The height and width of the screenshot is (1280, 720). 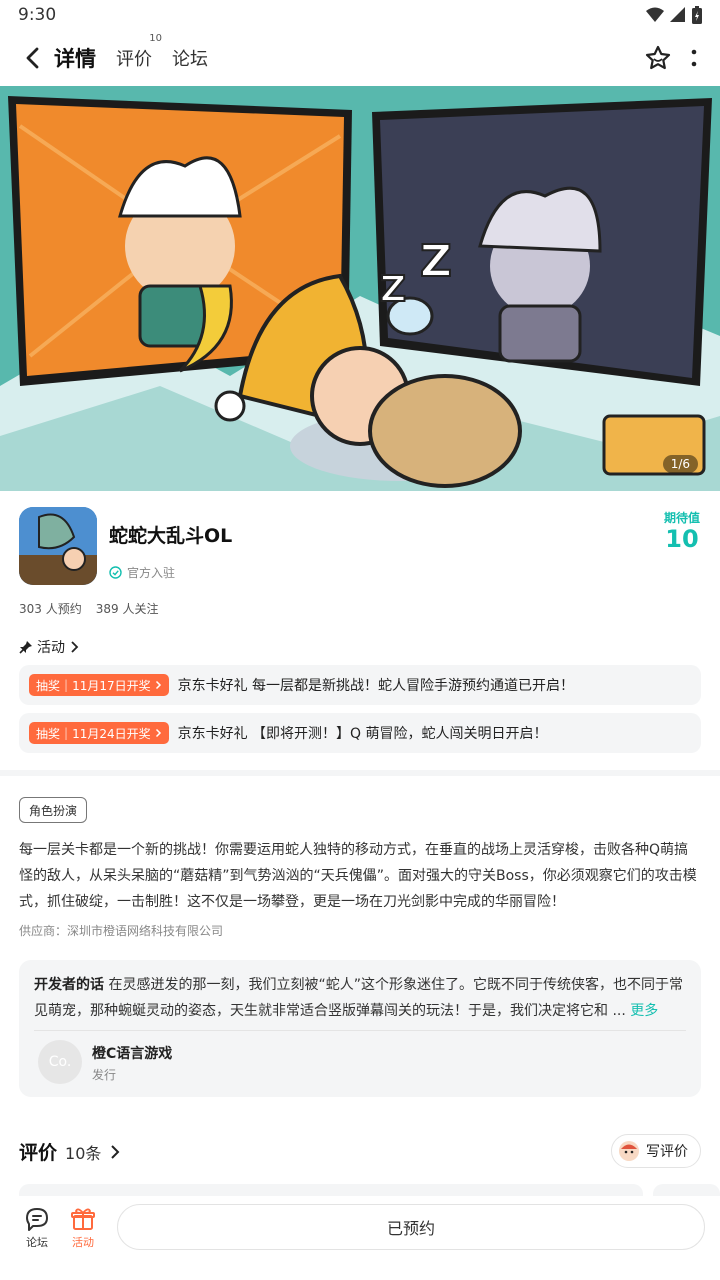 I want to click on forum-label: 论坛, so click(x=37, y=1242).